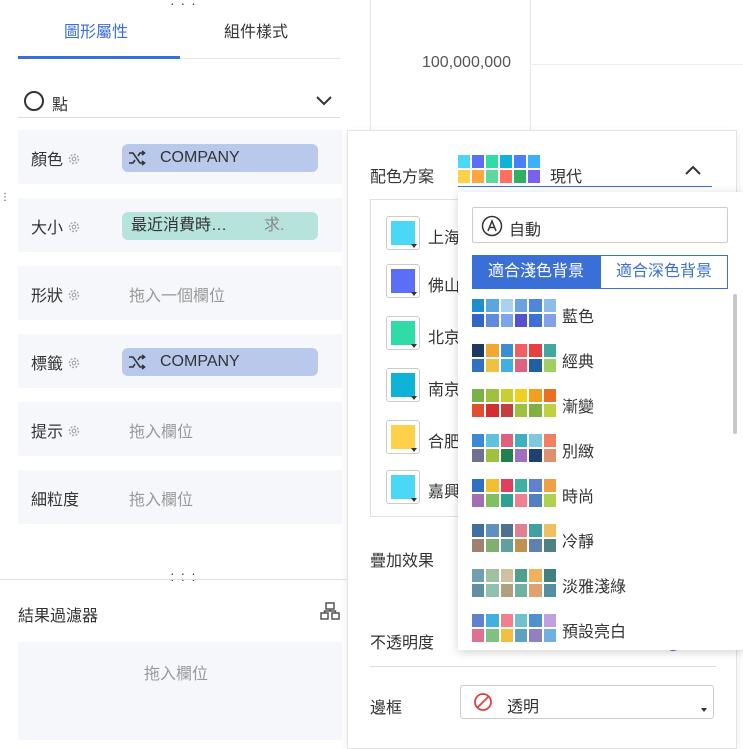  Describe the element at coordinates (483, 702) in the screenshot. I see `no-symbol-icon` at that location.